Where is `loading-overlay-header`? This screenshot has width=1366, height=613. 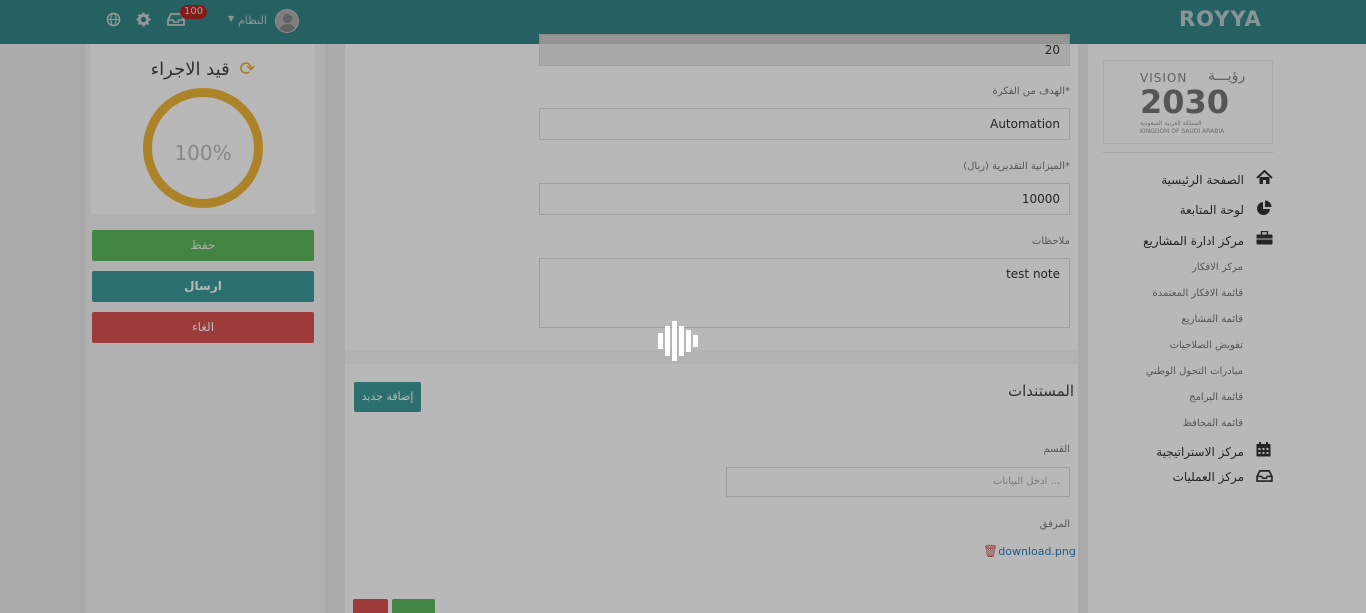 loading-overlay-header is located at coordinates (683, 22).